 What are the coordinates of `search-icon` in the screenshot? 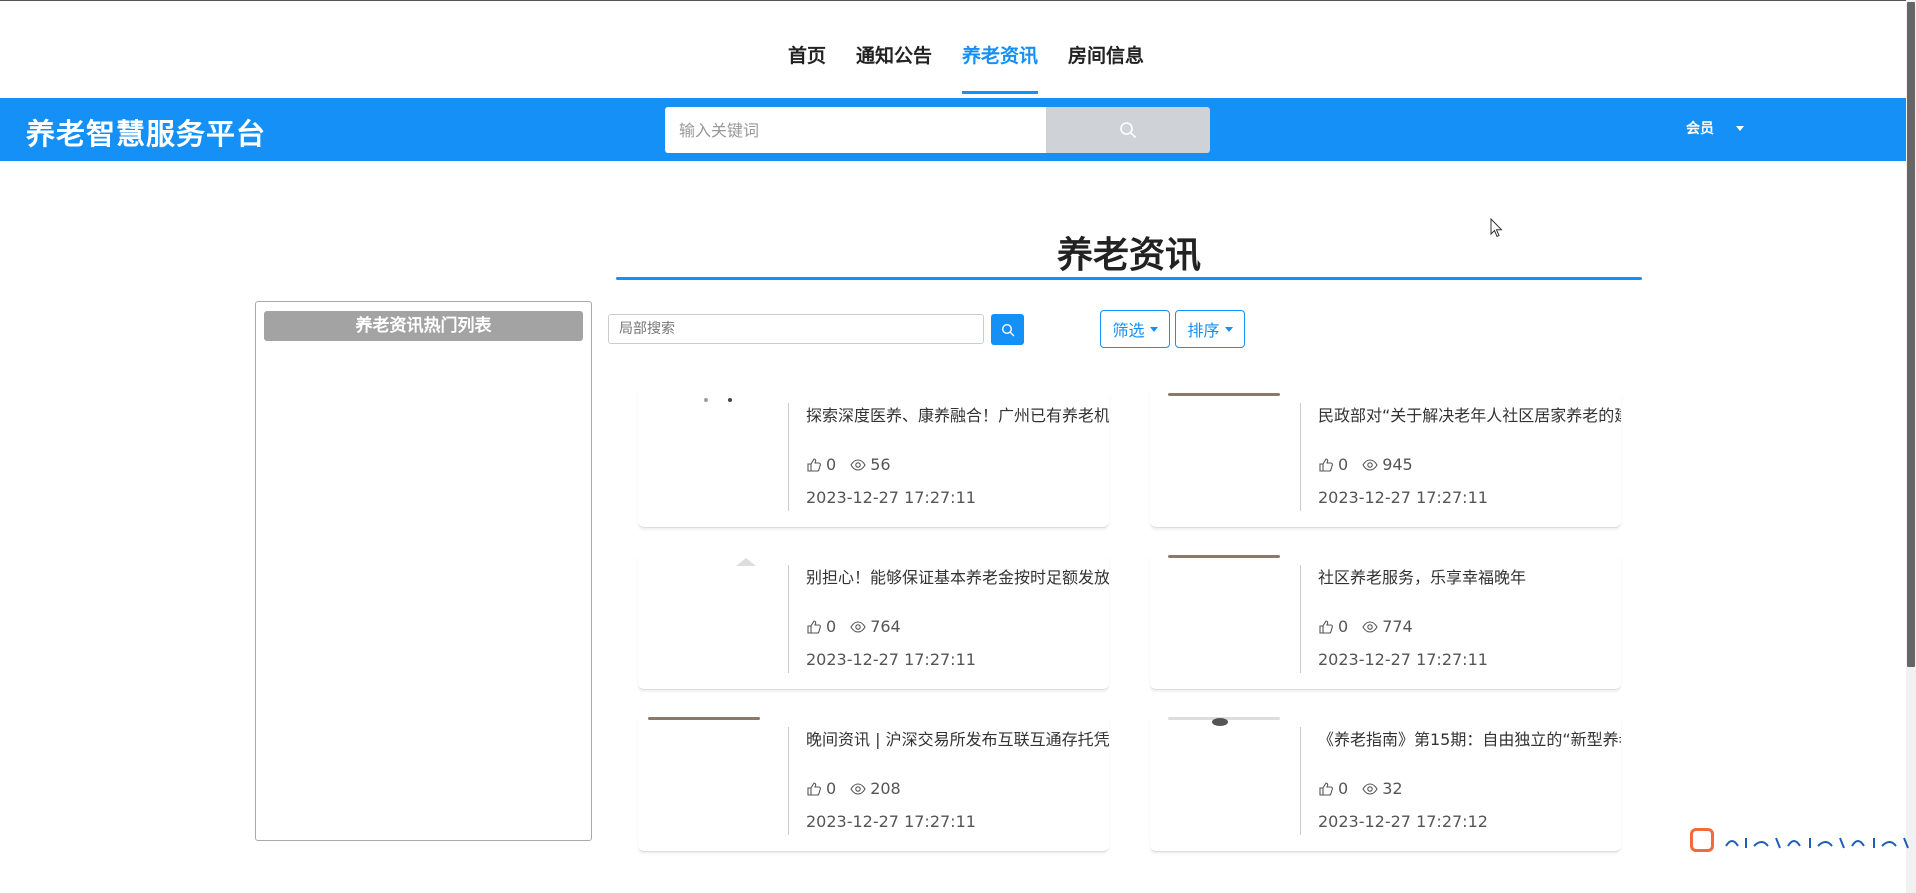 It's located at (1007, 329).